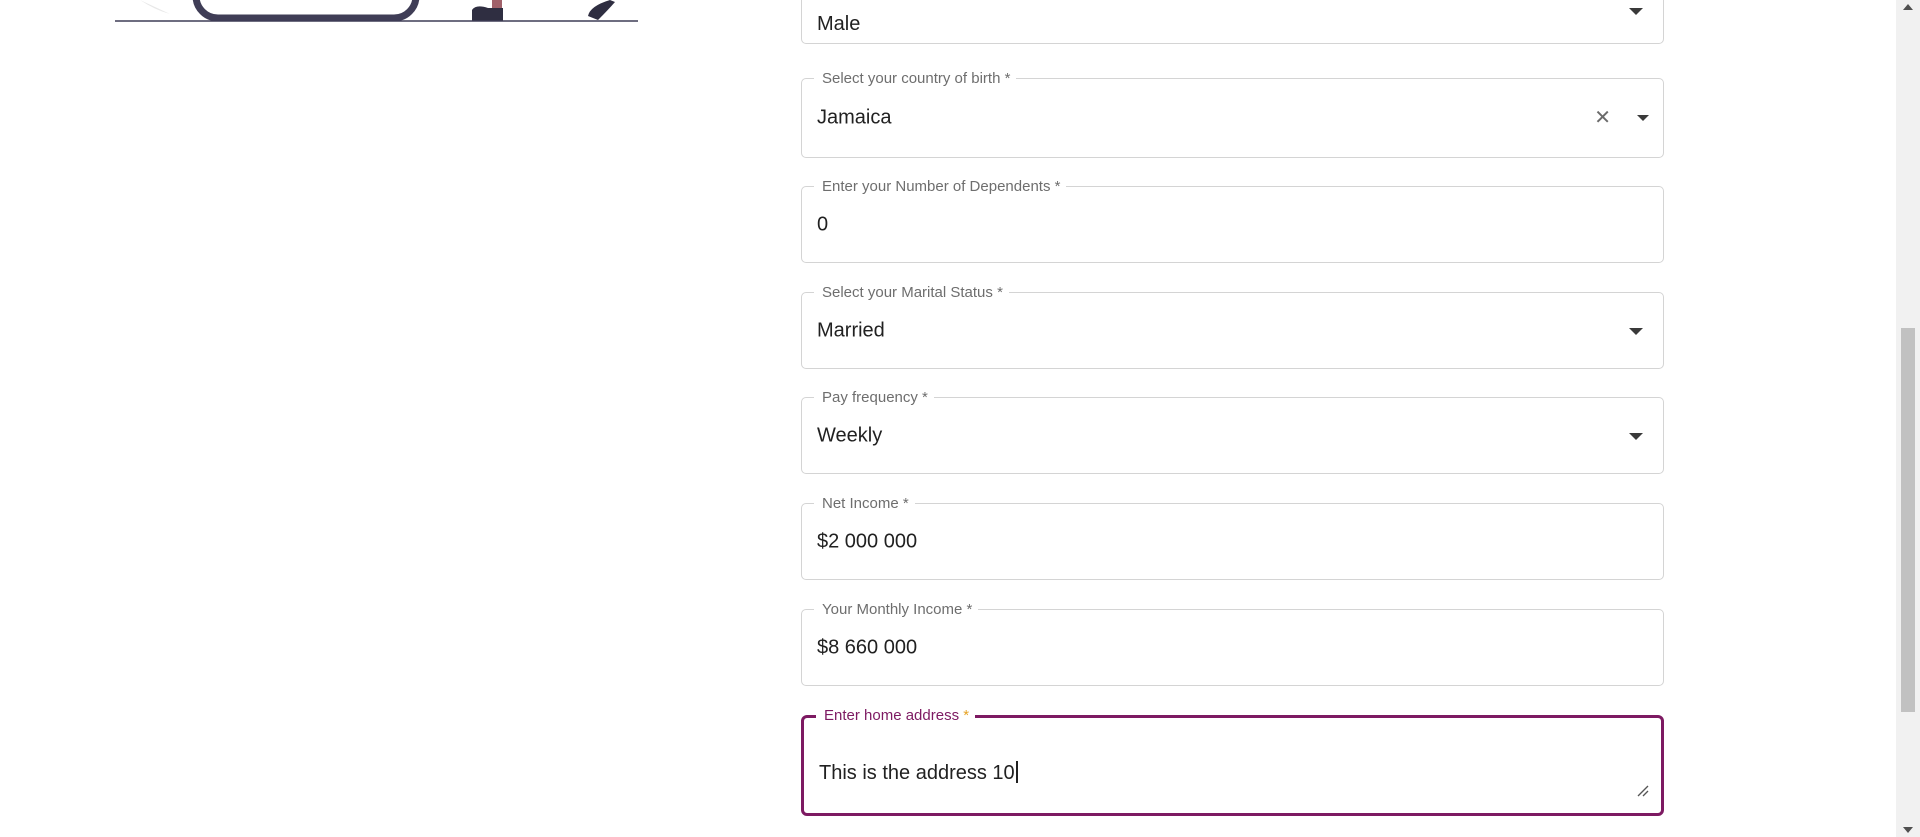 The image size is (1920, 837). I want to click on required-mark: *, so click(966, 715).